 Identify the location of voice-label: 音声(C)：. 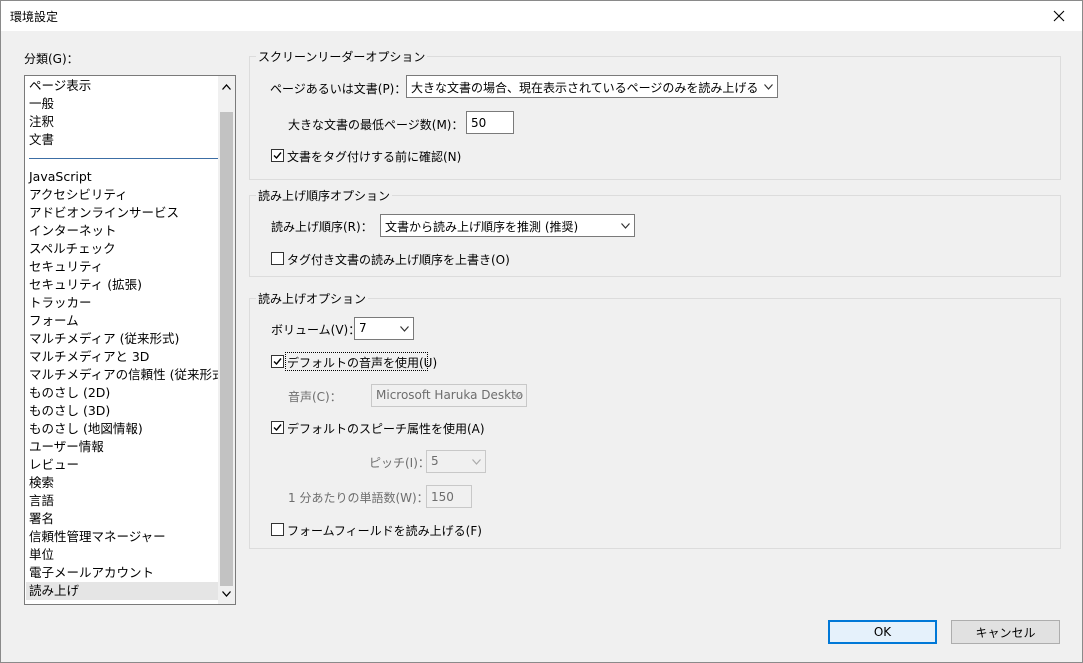
(315, 397).